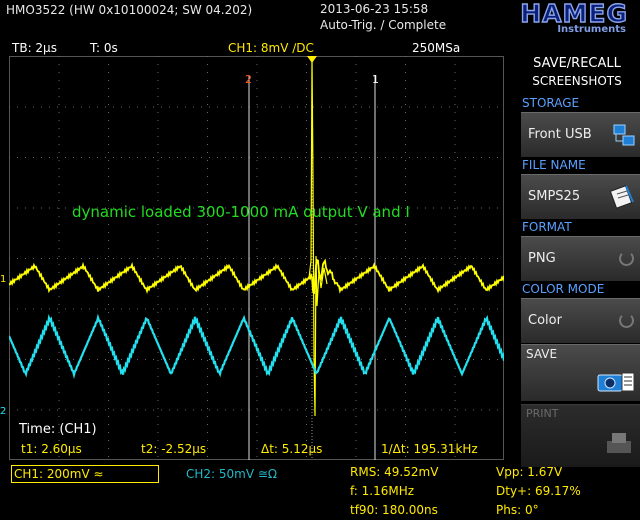 The width and height of the screenshot is (640, 520). Describe the element at coordinates (542, 354) in the screenshot. I see `save-label: SAVE` at that location.